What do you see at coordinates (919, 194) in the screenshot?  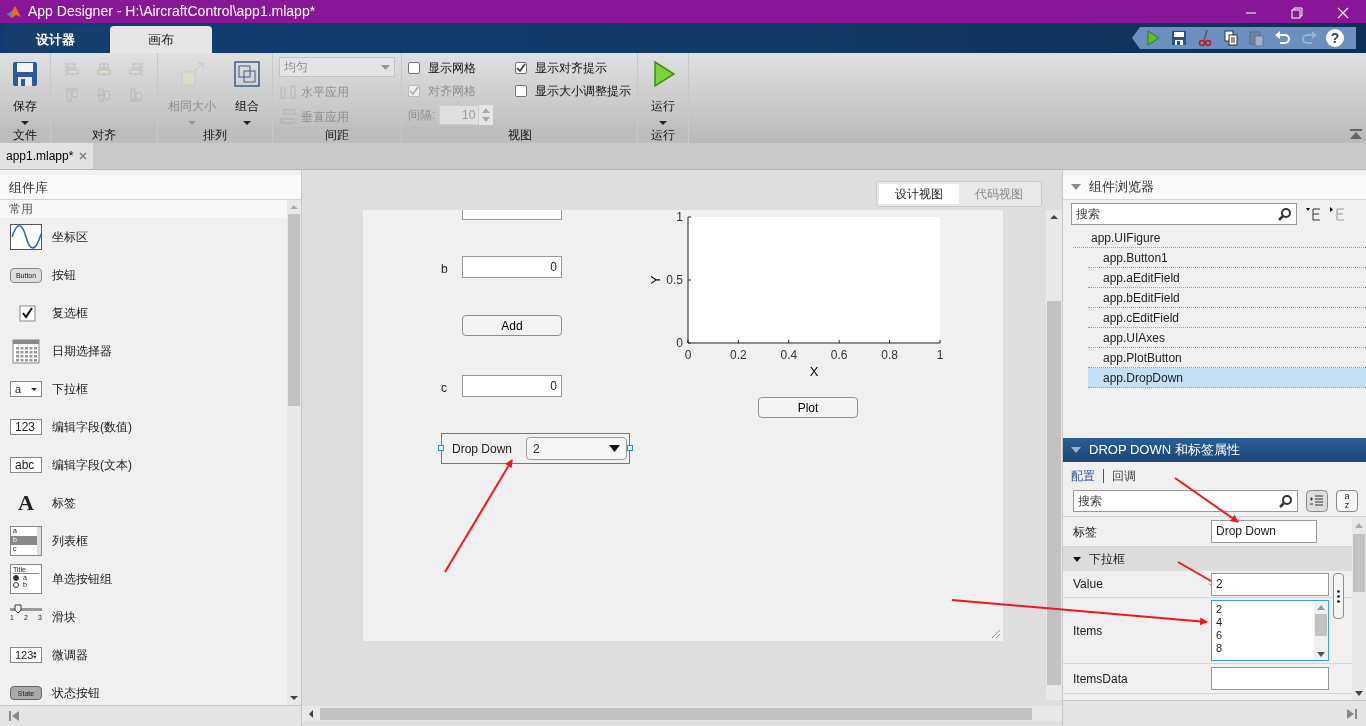 I see `view-toggle-tab: 设计视图` at bounding box center [919, 194].